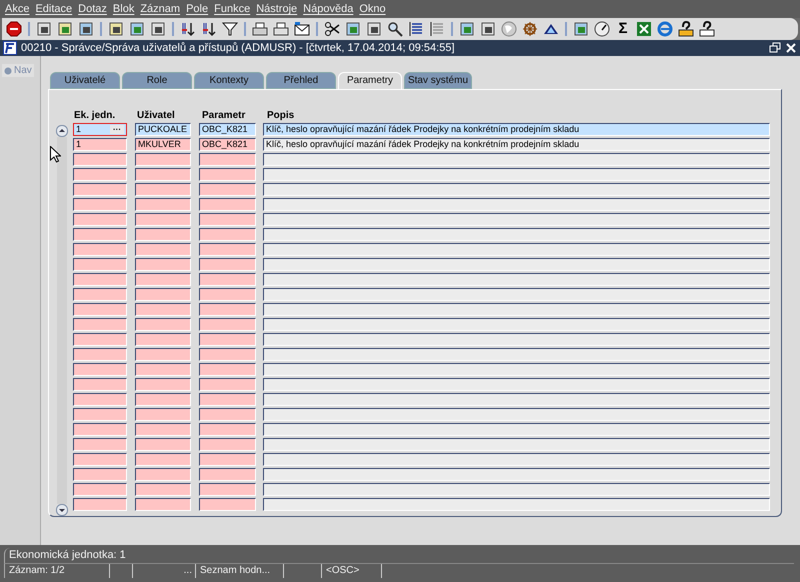 This screenshot has width=800, height=582. I want to click on tab: Přehled, so click(301, 80).